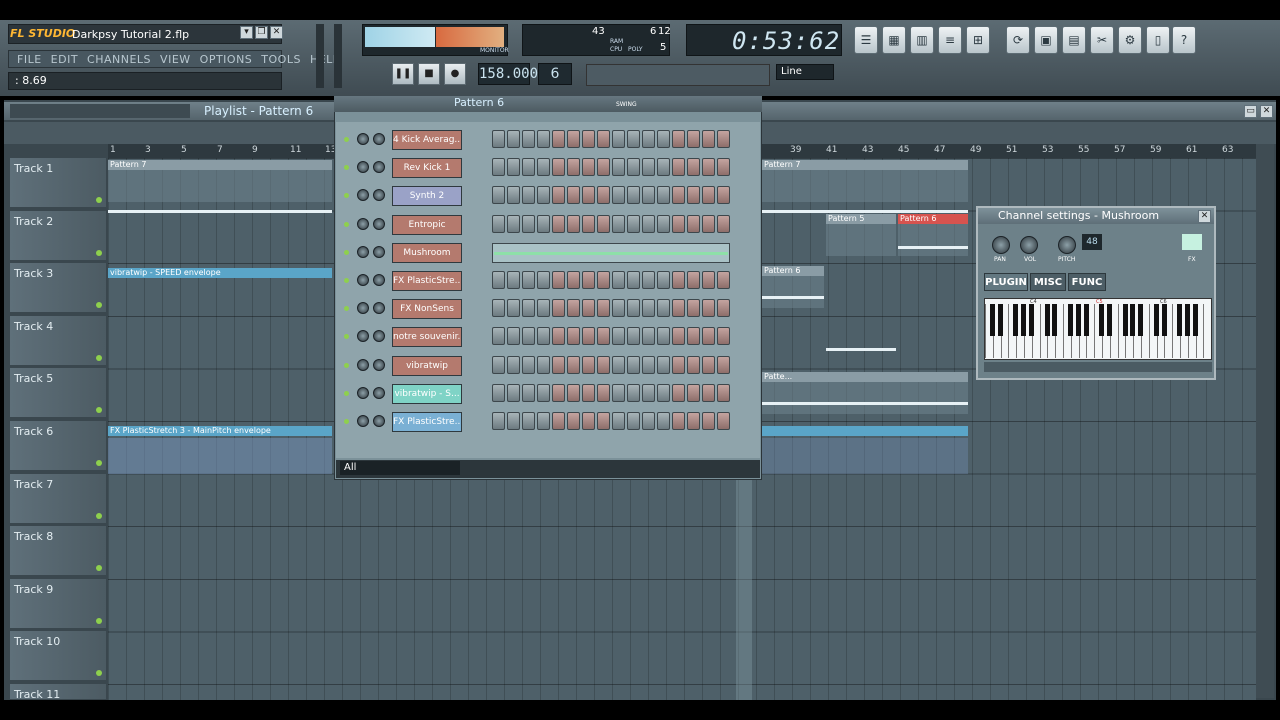 This screenshot has width=1280, height=720. Describe the element at coordinates (1092, 242) in the screenshot. I see `fx-channel-display: 48` at that location.